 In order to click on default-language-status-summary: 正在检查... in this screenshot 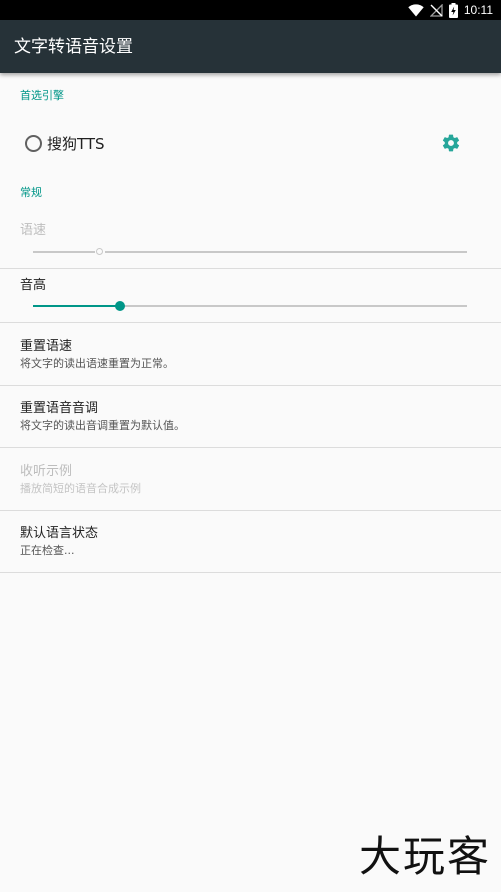, I will do `click(47, 550)`.